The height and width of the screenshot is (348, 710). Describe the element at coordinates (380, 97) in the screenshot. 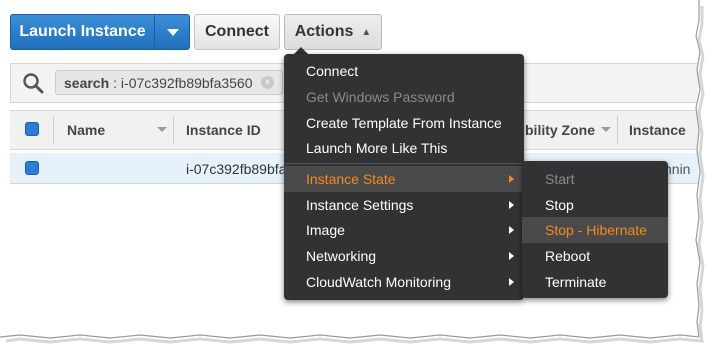

I see `menu-item-get-windows-password: Get Windows Password` at that location.